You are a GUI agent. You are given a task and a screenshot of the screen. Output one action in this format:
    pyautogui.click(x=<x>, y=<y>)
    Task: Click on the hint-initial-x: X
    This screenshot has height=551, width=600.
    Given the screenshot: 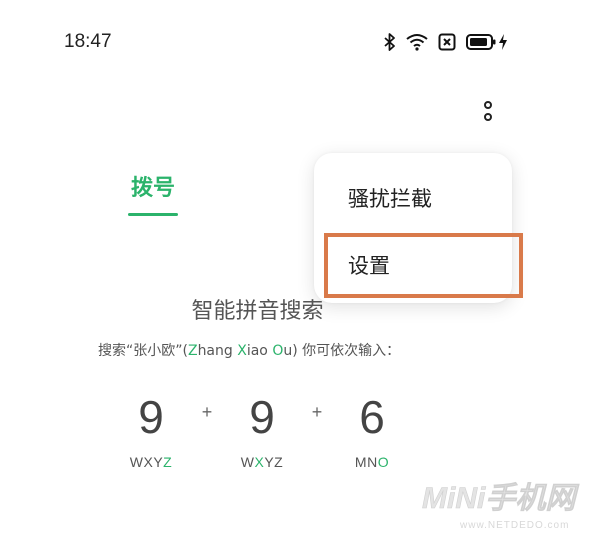 What is the action you would take?
    pyautogui.click(x=242, y=351)
    